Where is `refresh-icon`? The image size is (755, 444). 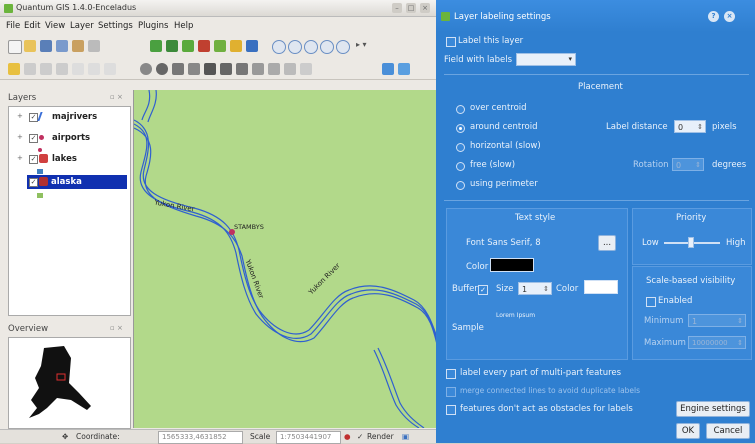 refresh-icon is located at coordinates (306, 69).